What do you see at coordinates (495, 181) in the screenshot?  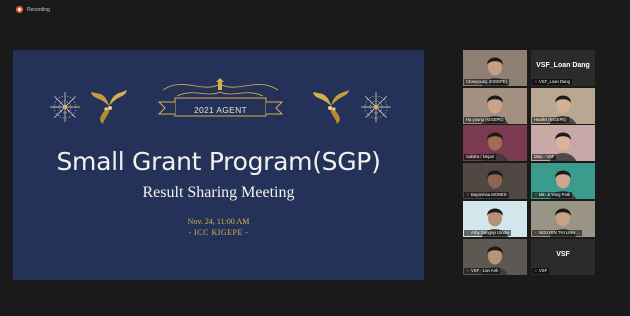 I see `participant-tile: ✕ Bayarmaa MONES` at bounding box center [495, 181].